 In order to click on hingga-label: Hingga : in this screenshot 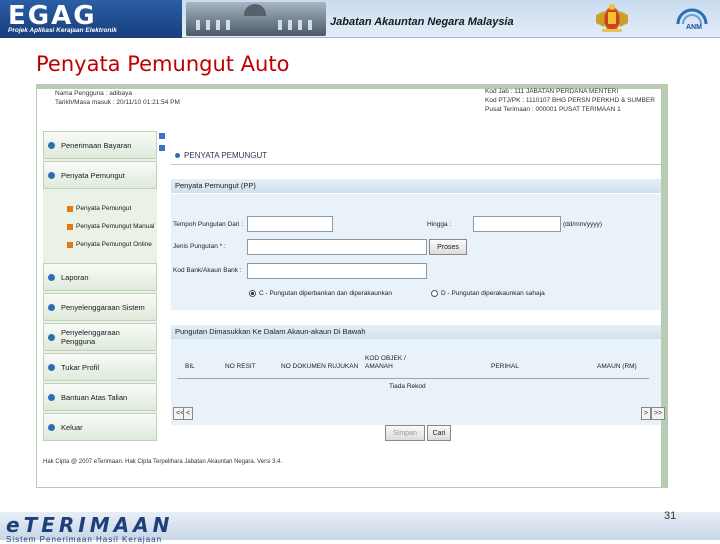, I will do `click(439, 224)`.